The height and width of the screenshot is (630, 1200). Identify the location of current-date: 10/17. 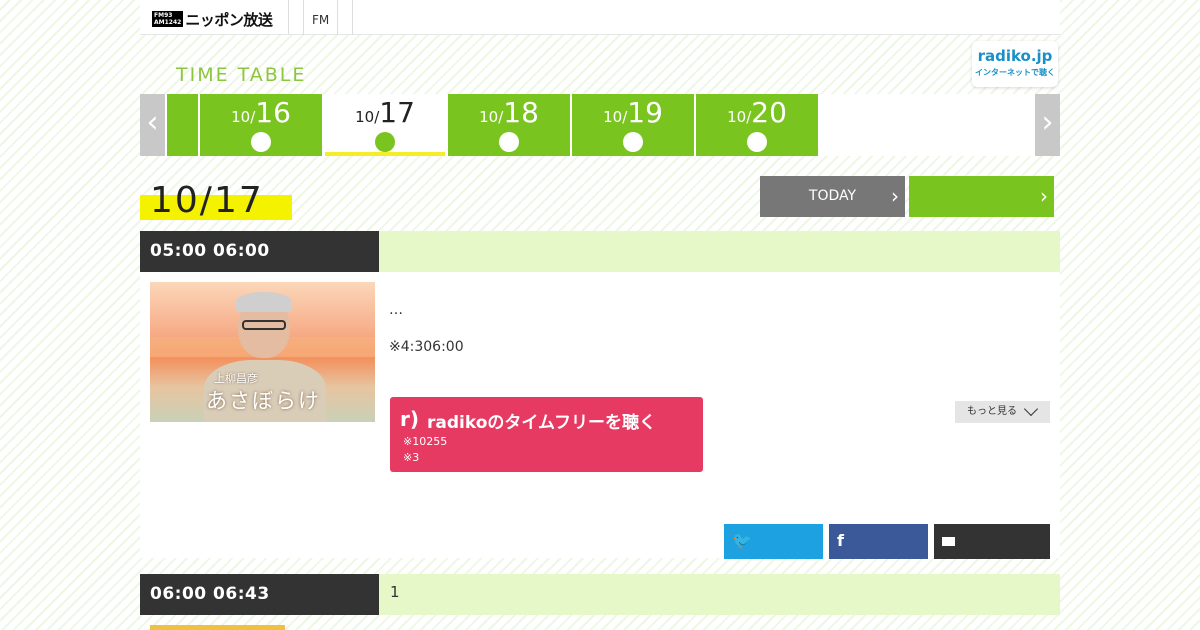
(207, 200).